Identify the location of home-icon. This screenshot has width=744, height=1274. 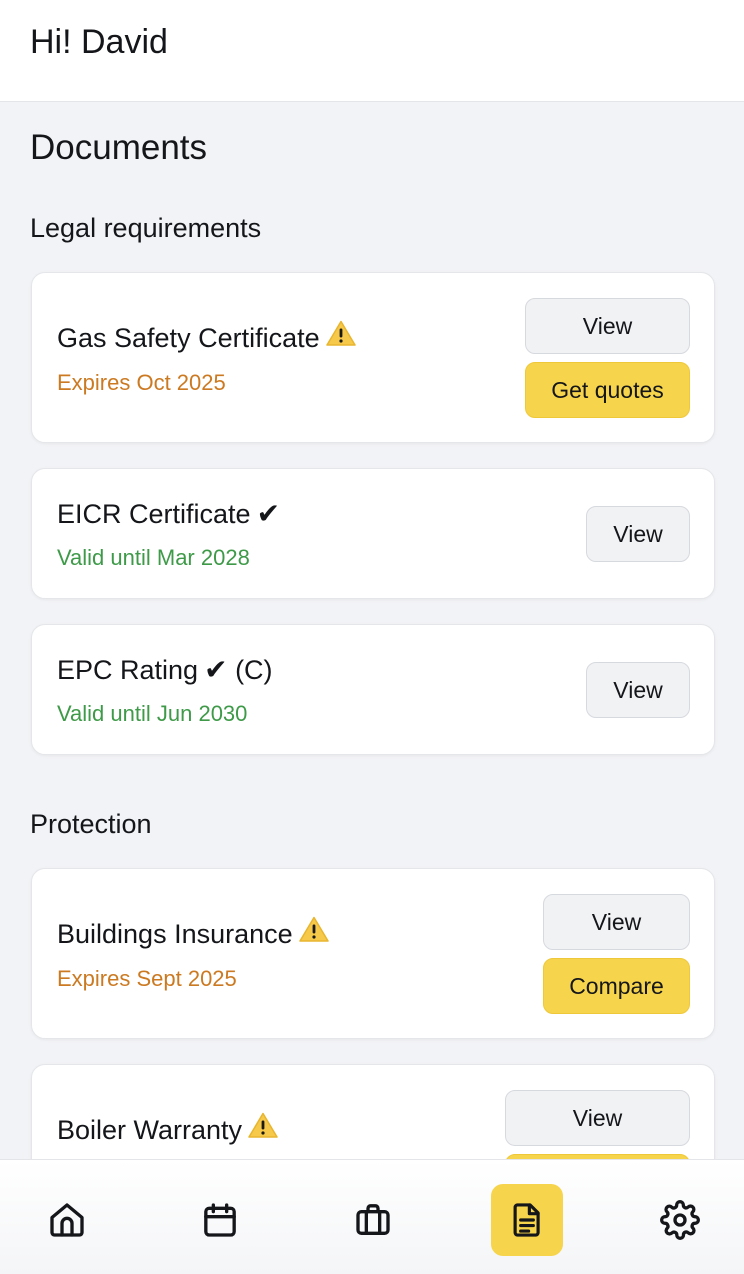
(67, 1220).